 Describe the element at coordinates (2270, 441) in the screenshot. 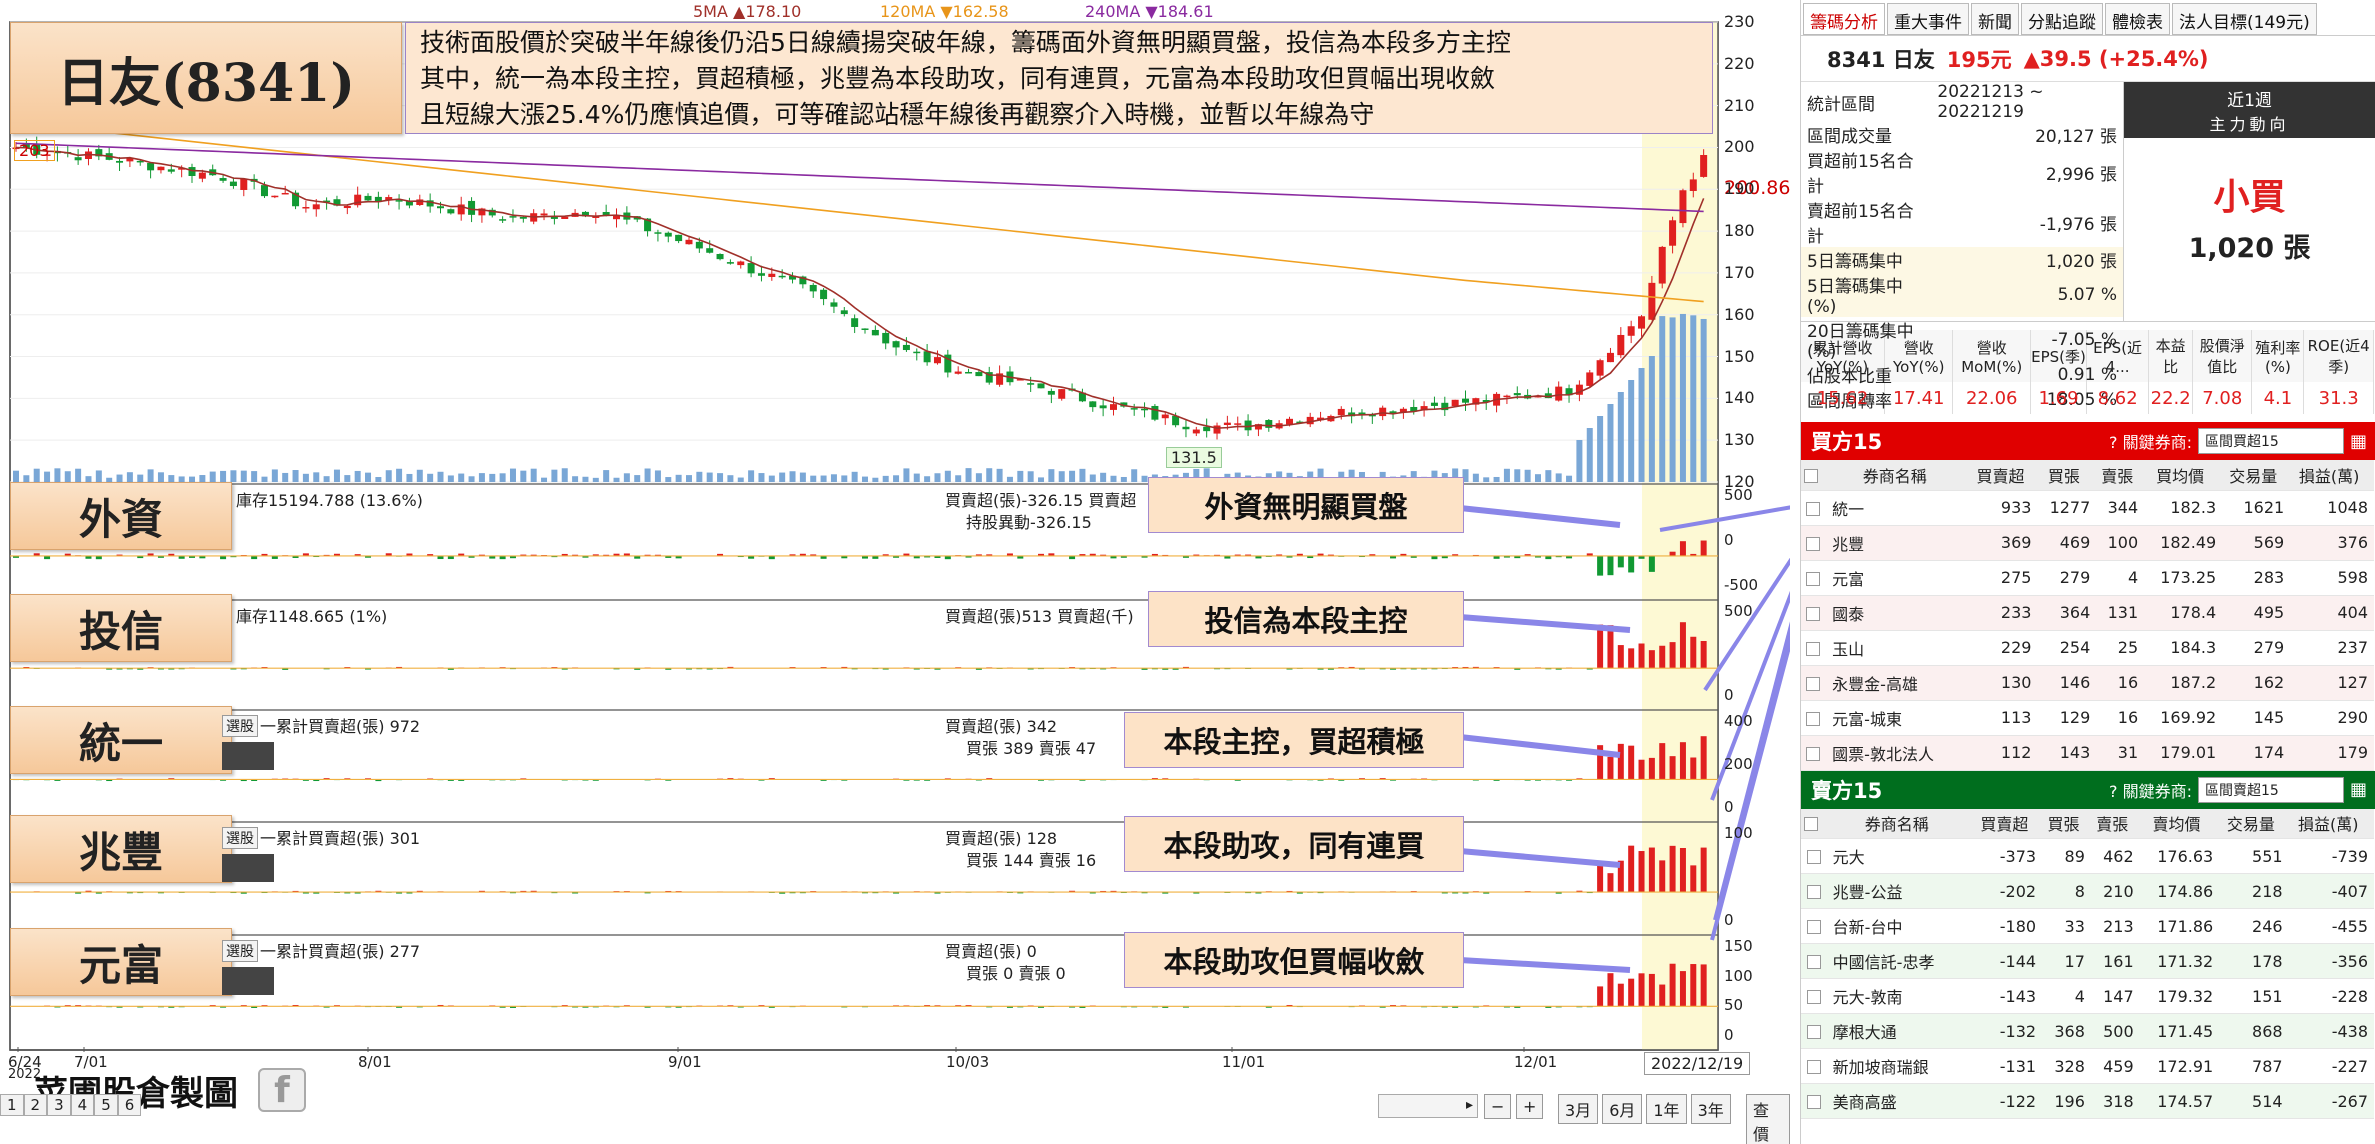

I see `buy-filter-select: 區間買超15` at that location.